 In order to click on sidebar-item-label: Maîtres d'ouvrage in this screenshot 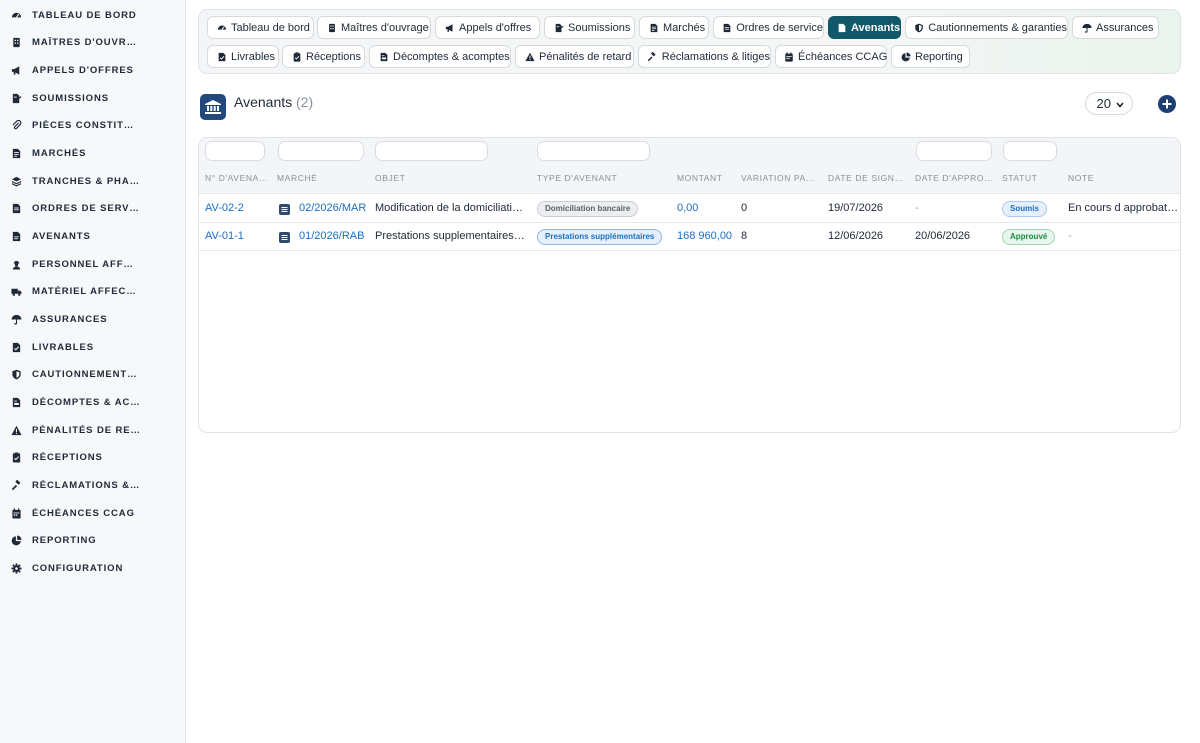, I will do `click(86, 42)`.